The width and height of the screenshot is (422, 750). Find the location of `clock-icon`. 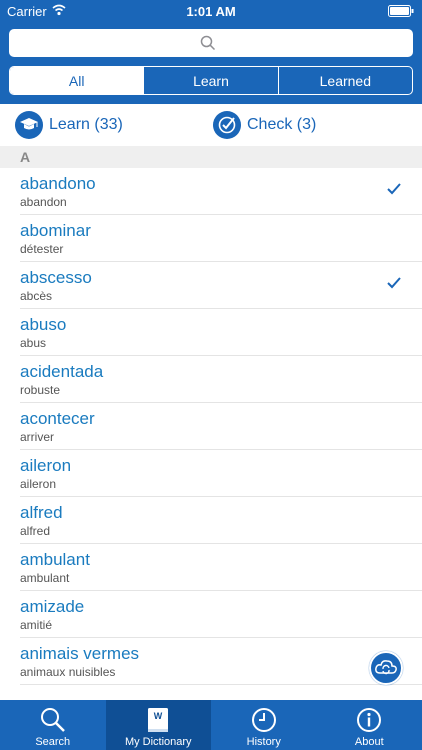

clock-icon is located at coordinates (263, 720).